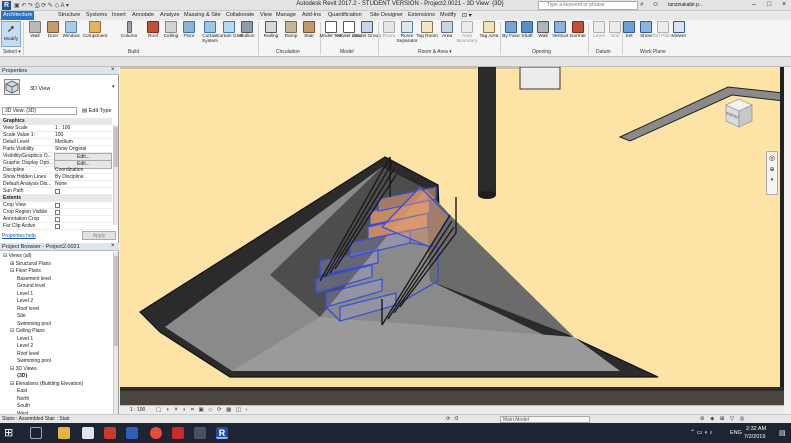  What do you see at coordinates (736, 433) in the screenshot?
I see `language-indicator: ENG` at bounding box center [736, 433].